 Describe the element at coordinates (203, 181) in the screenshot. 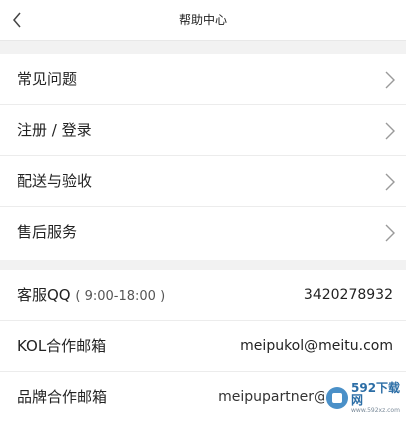

I see `list-item-delivery: 配送与验收` at that location.